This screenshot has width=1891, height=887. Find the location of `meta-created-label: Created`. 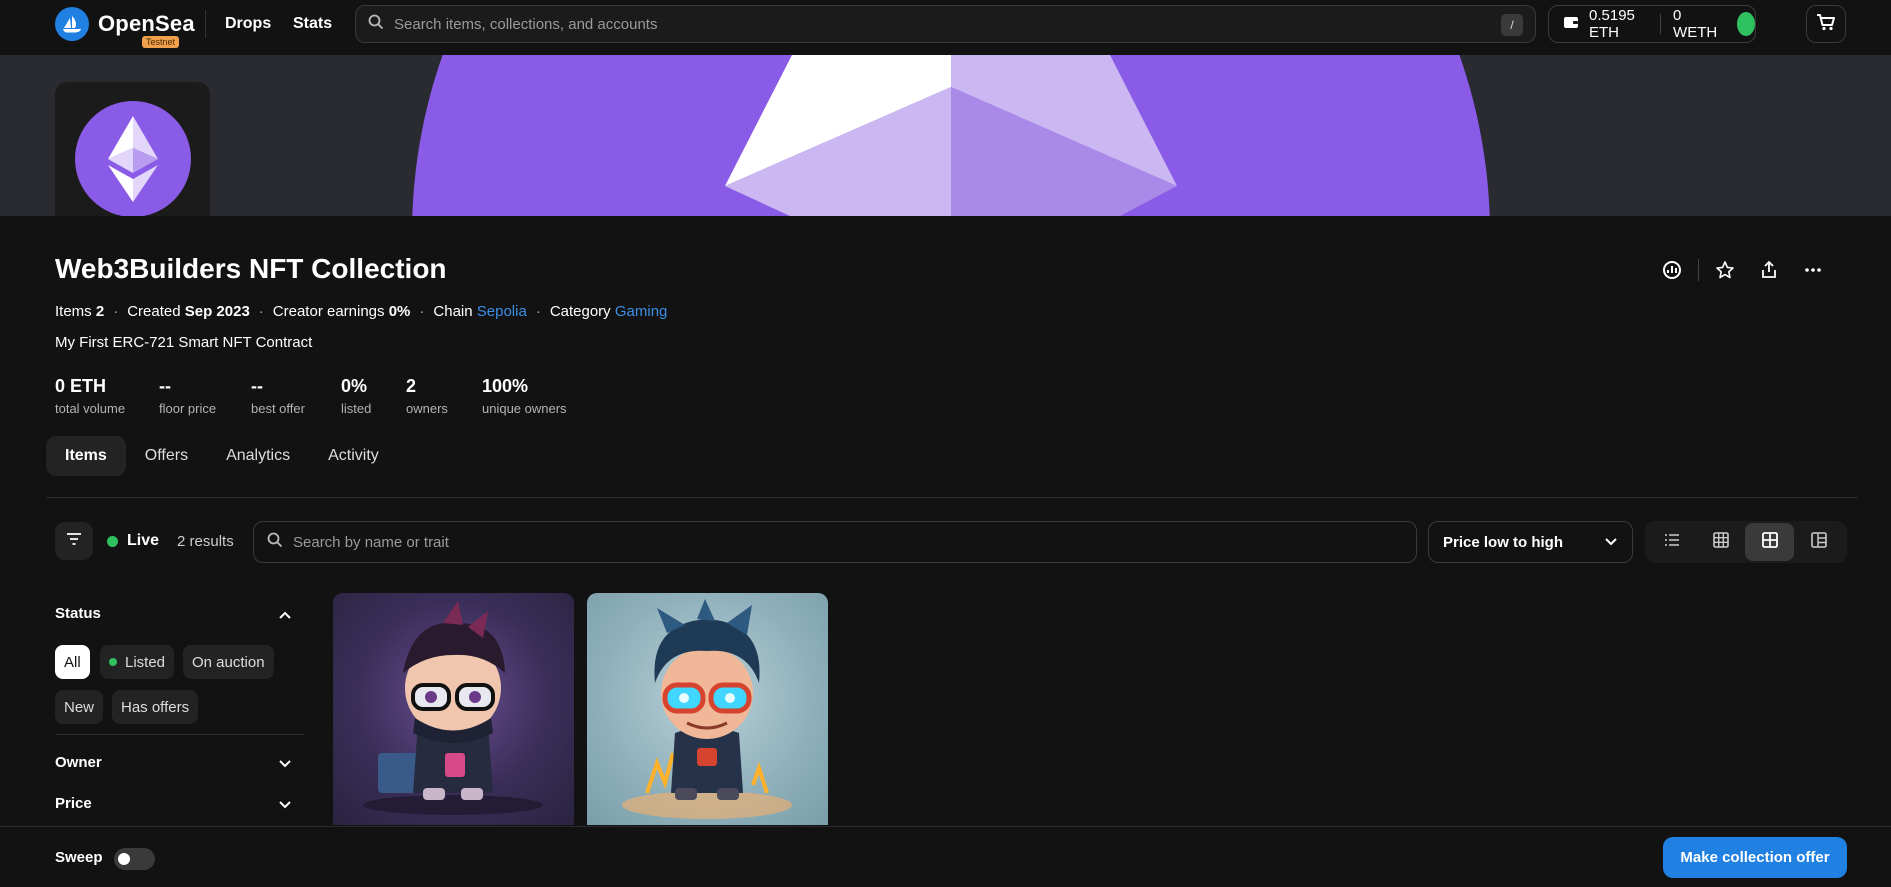

meta-created-label: Created is located at coordinates (154, 311).